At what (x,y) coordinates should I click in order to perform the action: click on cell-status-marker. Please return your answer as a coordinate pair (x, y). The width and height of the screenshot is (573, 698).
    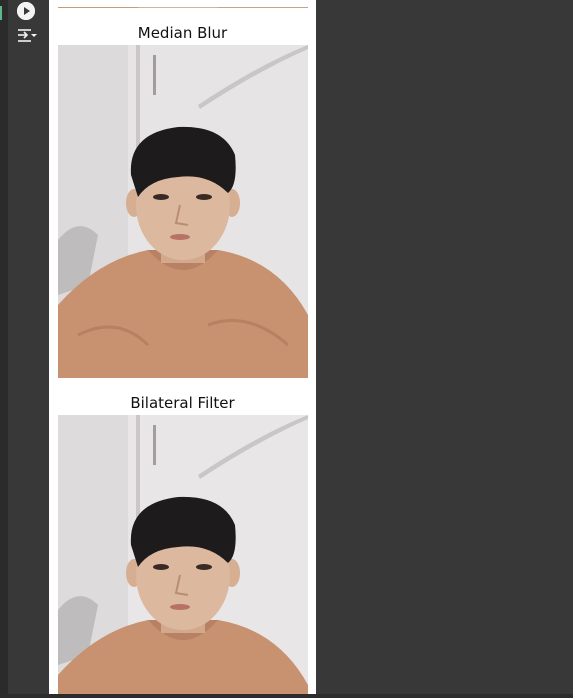
    Looking at the image, I should click on (3, 13).